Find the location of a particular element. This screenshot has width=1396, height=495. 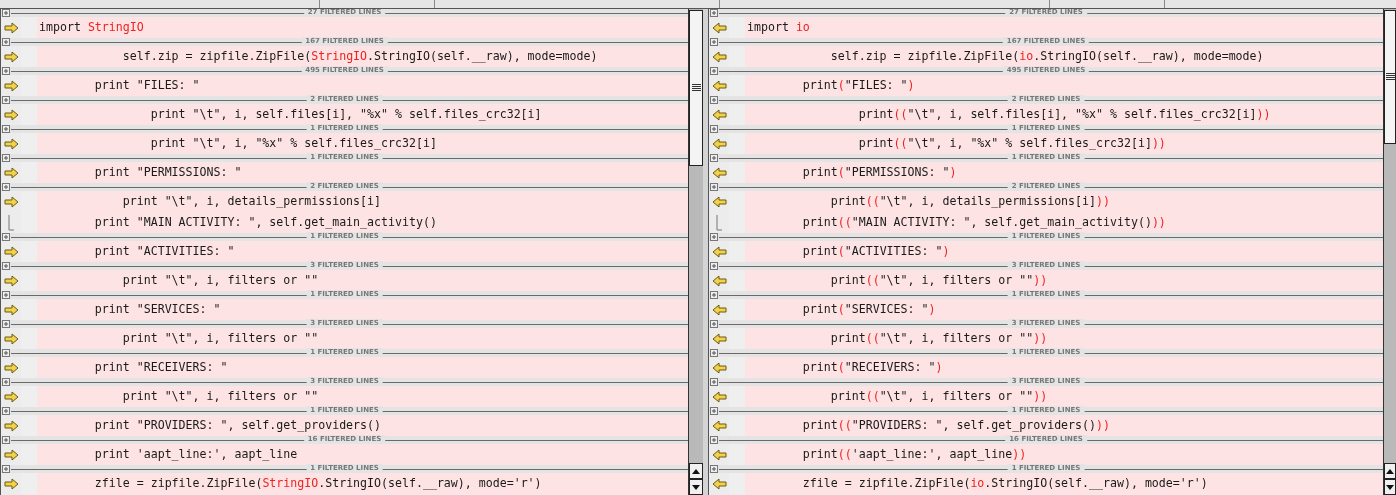

code-line: print("RECEIVERS: ") is located at coordinates (872, 367).